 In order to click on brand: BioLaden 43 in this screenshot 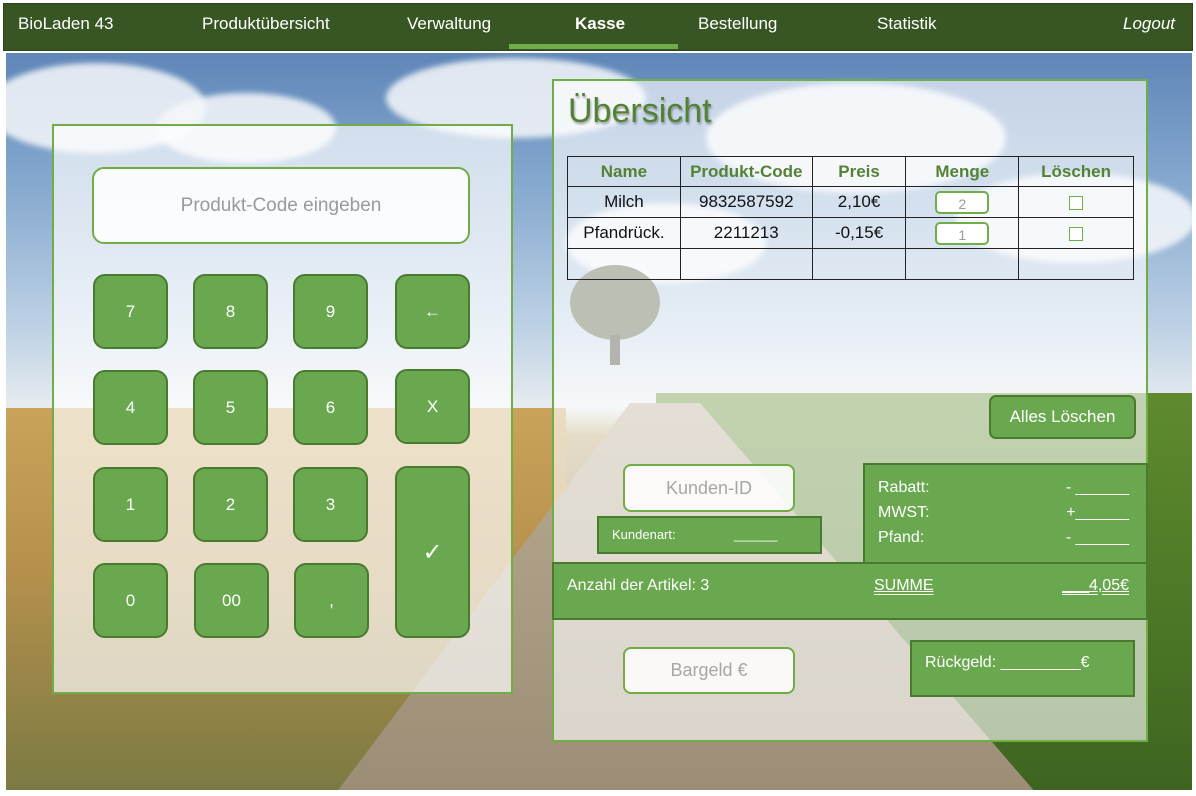, I will do `click(65, 27)`.